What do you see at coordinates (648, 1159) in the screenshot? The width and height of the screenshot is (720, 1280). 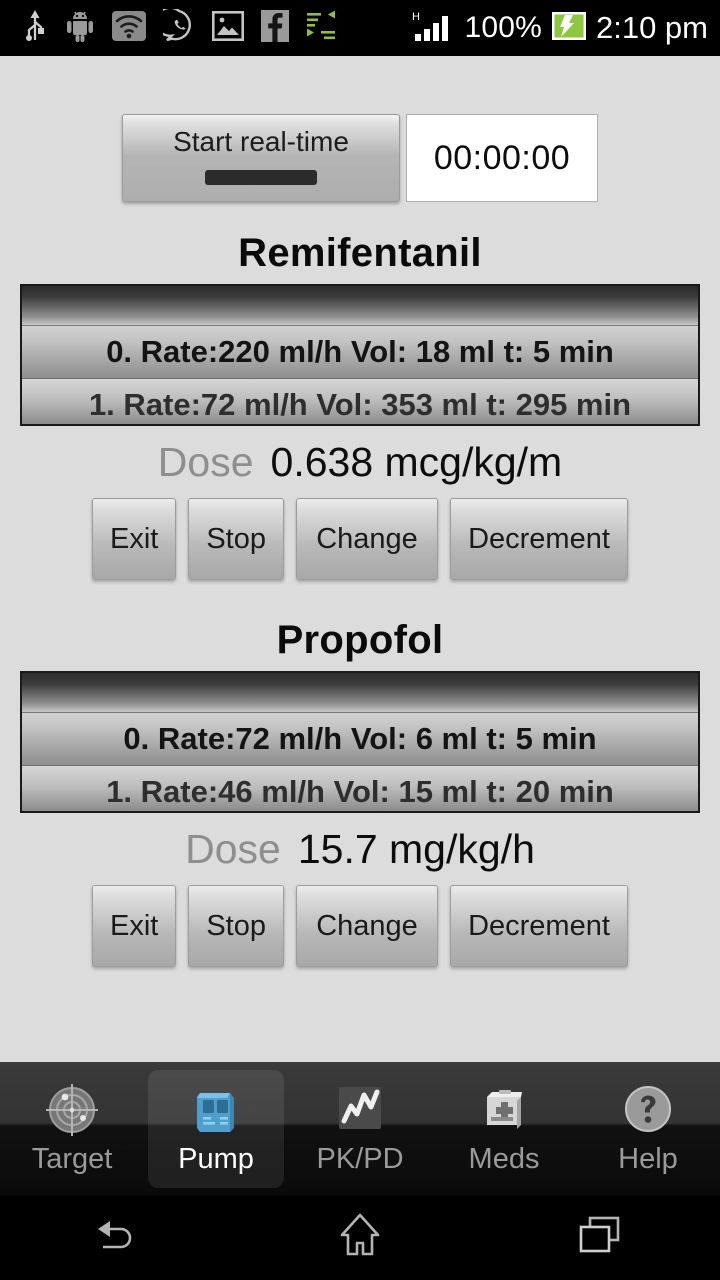 I see `tab-help-label: Help` at bounding box center [648, 1159].